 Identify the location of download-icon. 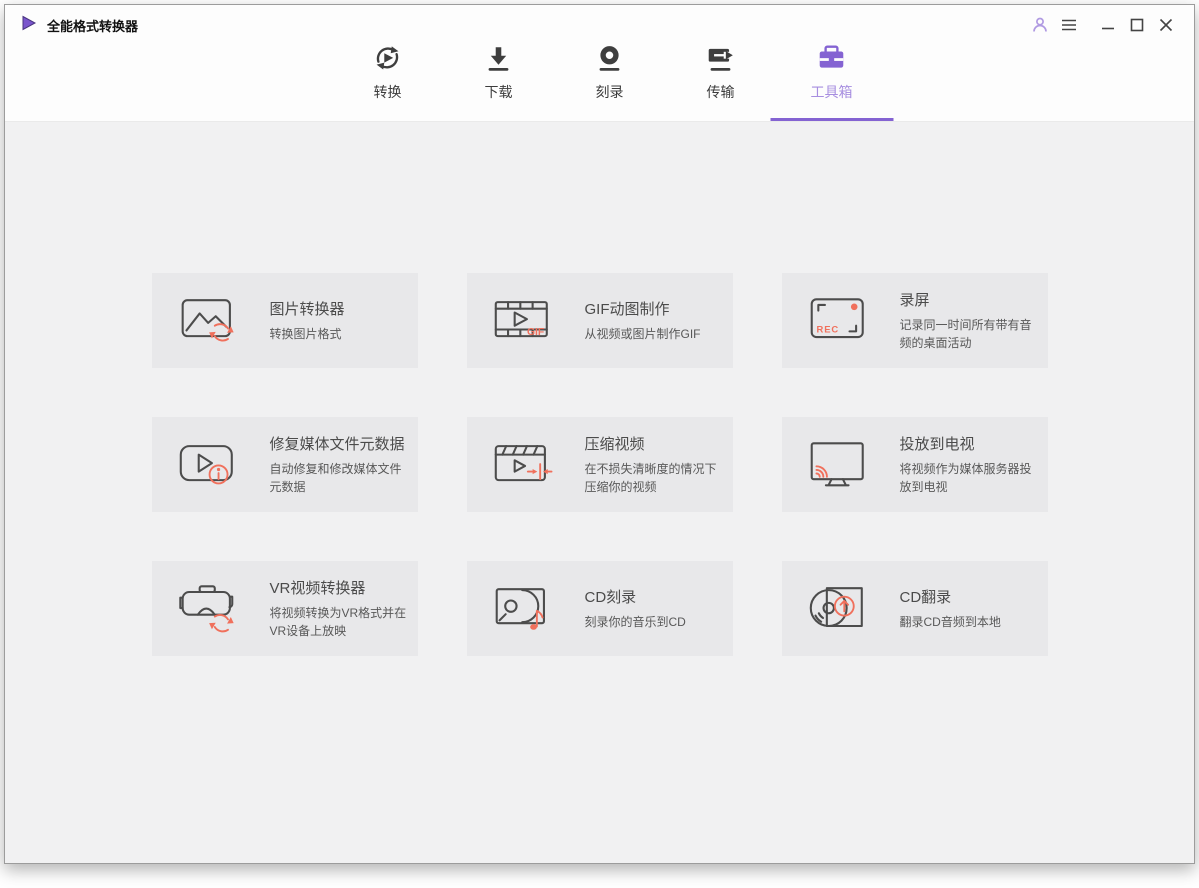
(499, 59).